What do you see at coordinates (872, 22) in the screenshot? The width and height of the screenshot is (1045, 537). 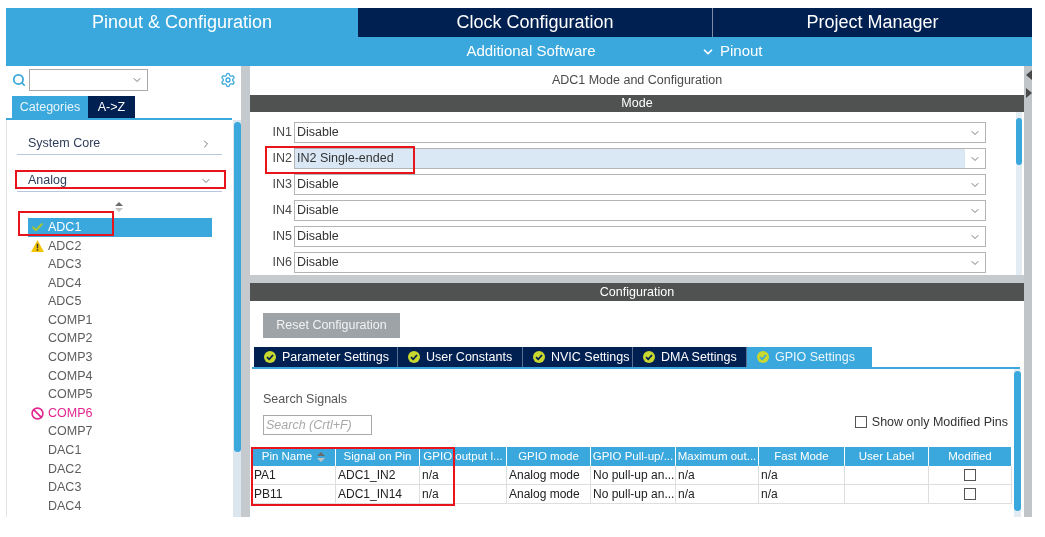 I see `tab: Project Manager` at bounding box center [872, 22].